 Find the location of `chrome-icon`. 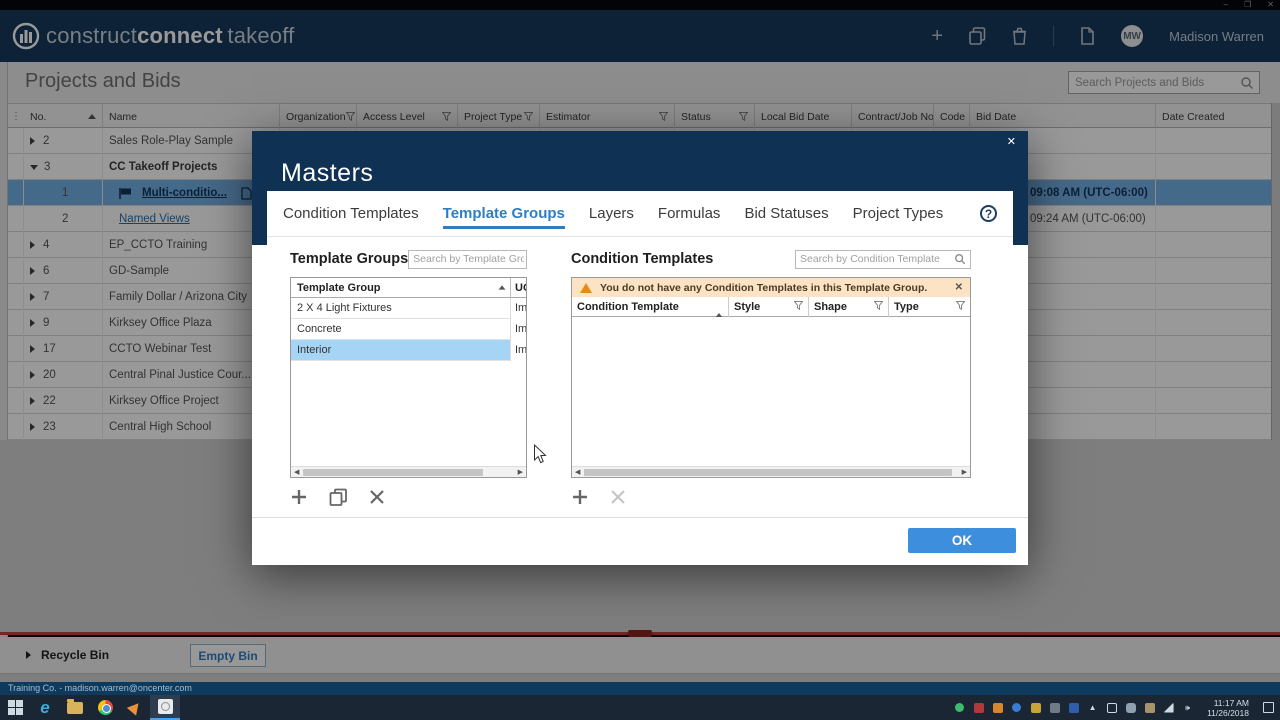

chrome-icon is located at coordinates (105, 707).